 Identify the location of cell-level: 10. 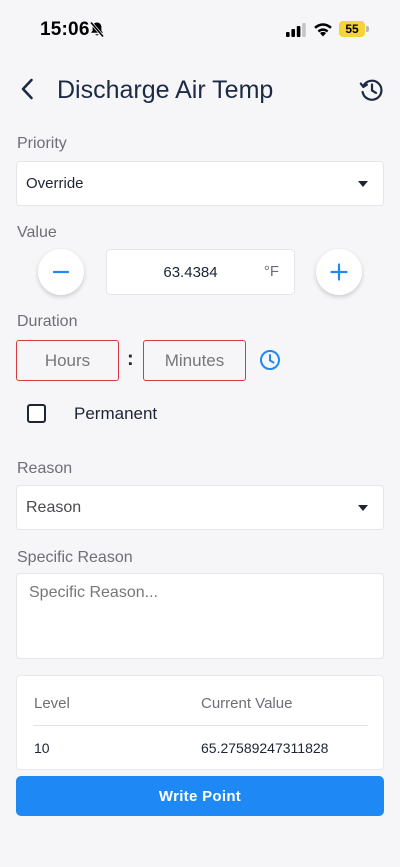
(42, 748).